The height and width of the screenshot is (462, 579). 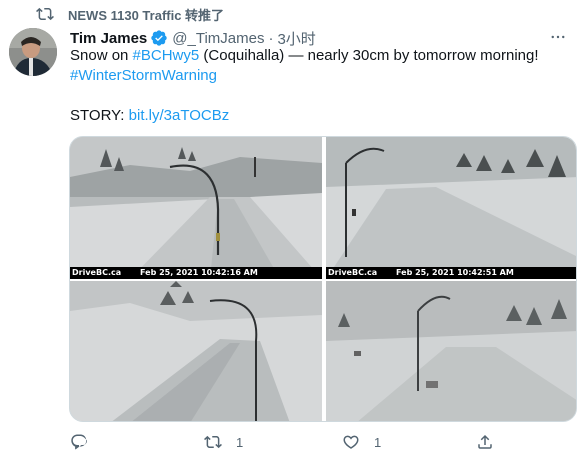 I want to click on camera-timestamp: Feb 25, 2021 10:42:16 AM, so click(x=199, y=272).